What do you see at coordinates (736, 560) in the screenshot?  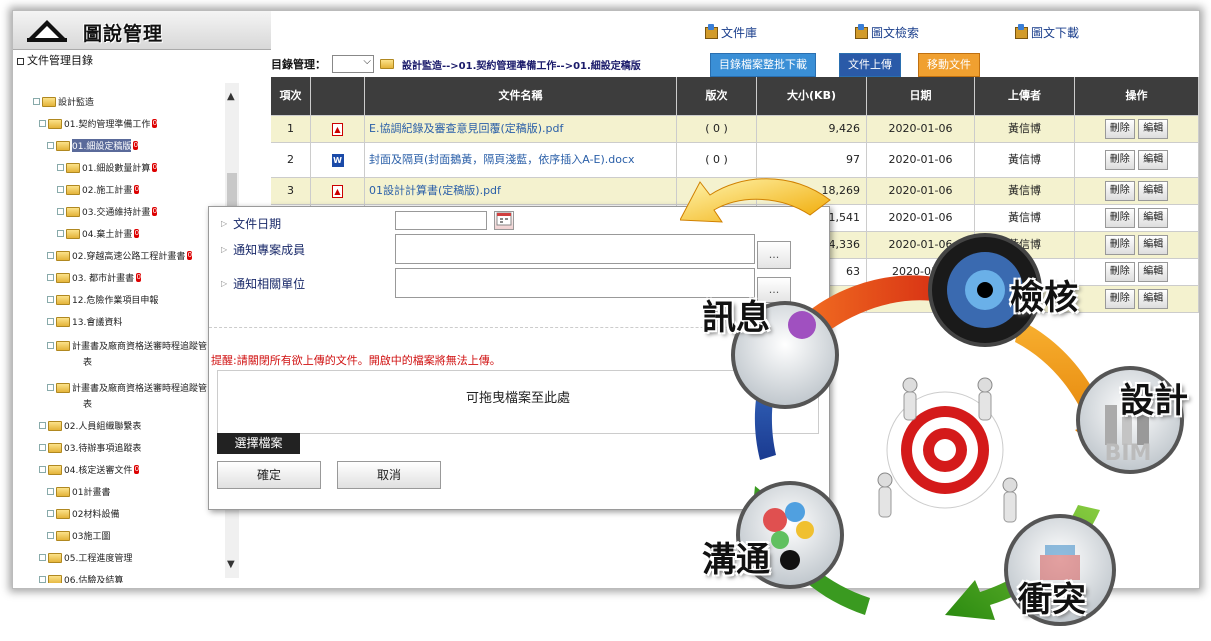 I see `cycle-label-communicate: 溝通` at bounding box center [736, 560].